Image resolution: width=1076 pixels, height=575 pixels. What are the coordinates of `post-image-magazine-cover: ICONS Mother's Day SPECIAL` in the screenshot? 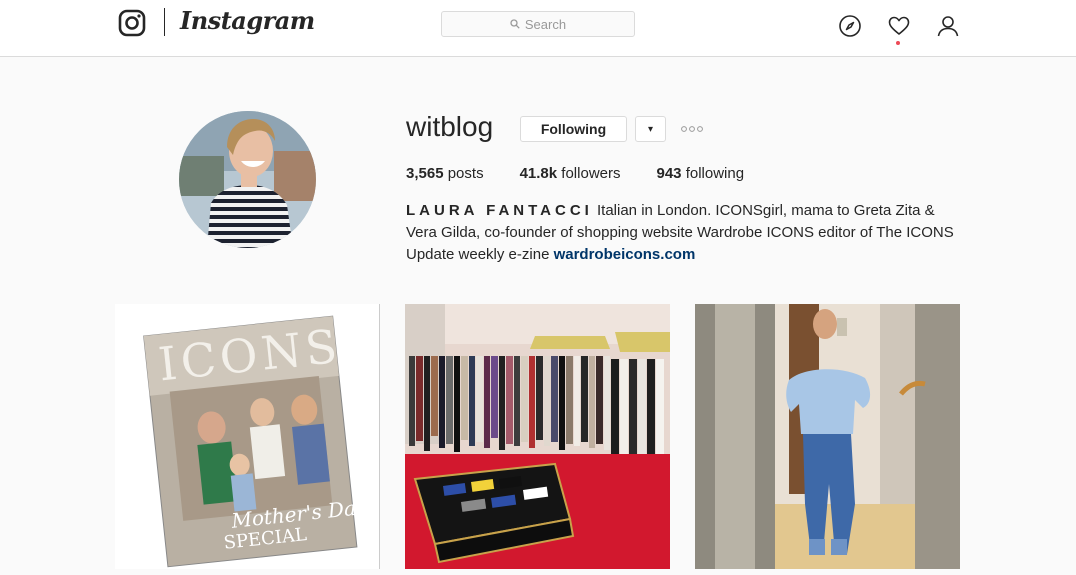 It's located at (247, 436).